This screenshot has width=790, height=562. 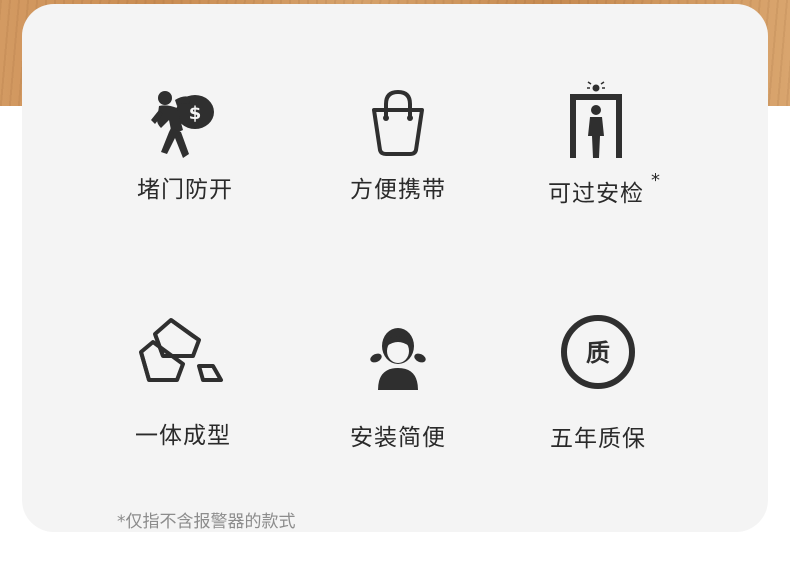 I want to click on feature-label: 堵门防开, so click(x=185, y=190).